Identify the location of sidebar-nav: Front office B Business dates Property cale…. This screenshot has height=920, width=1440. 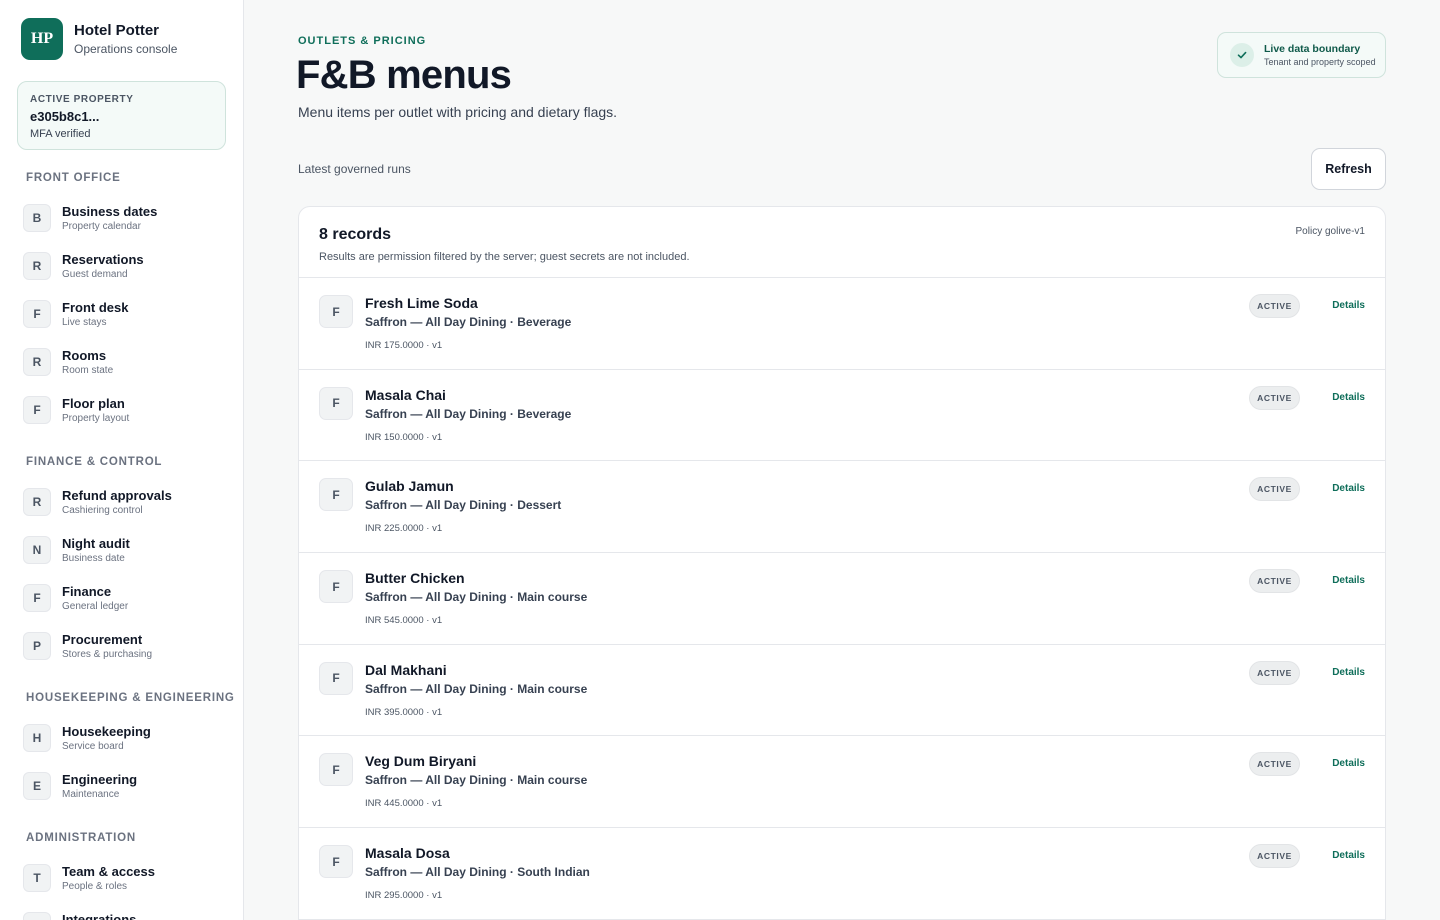
(121, 541).